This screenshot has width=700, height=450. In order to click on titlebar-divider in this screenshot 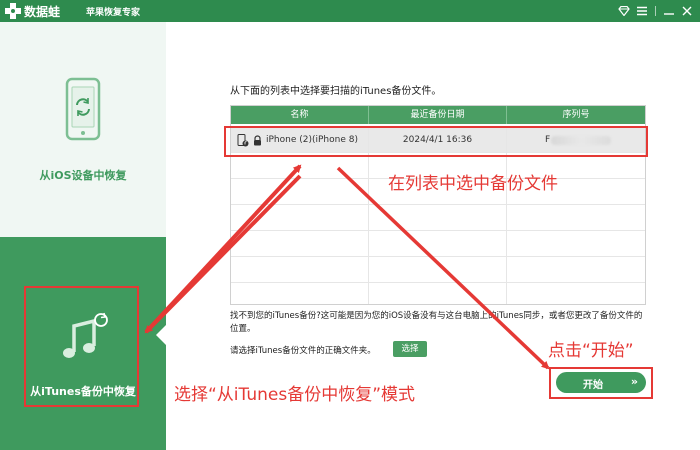, I will do `click(655, 11)`.